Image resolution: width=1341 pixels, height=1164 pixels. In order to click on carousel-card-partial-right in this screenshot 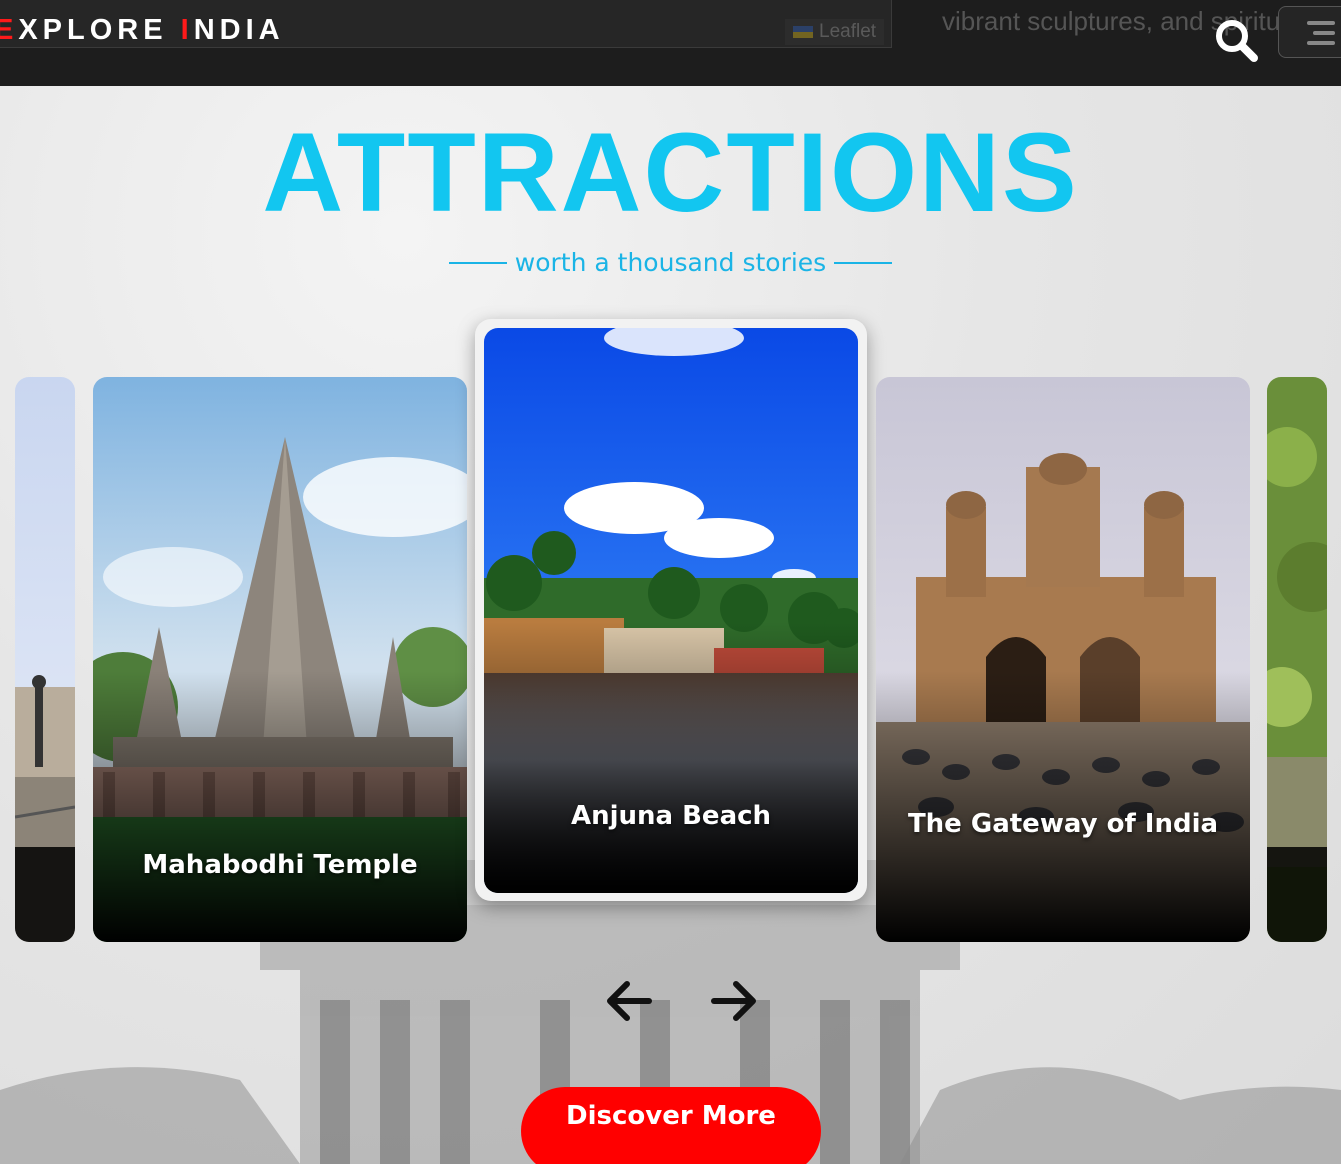, I will do `click(1297, 659)`.